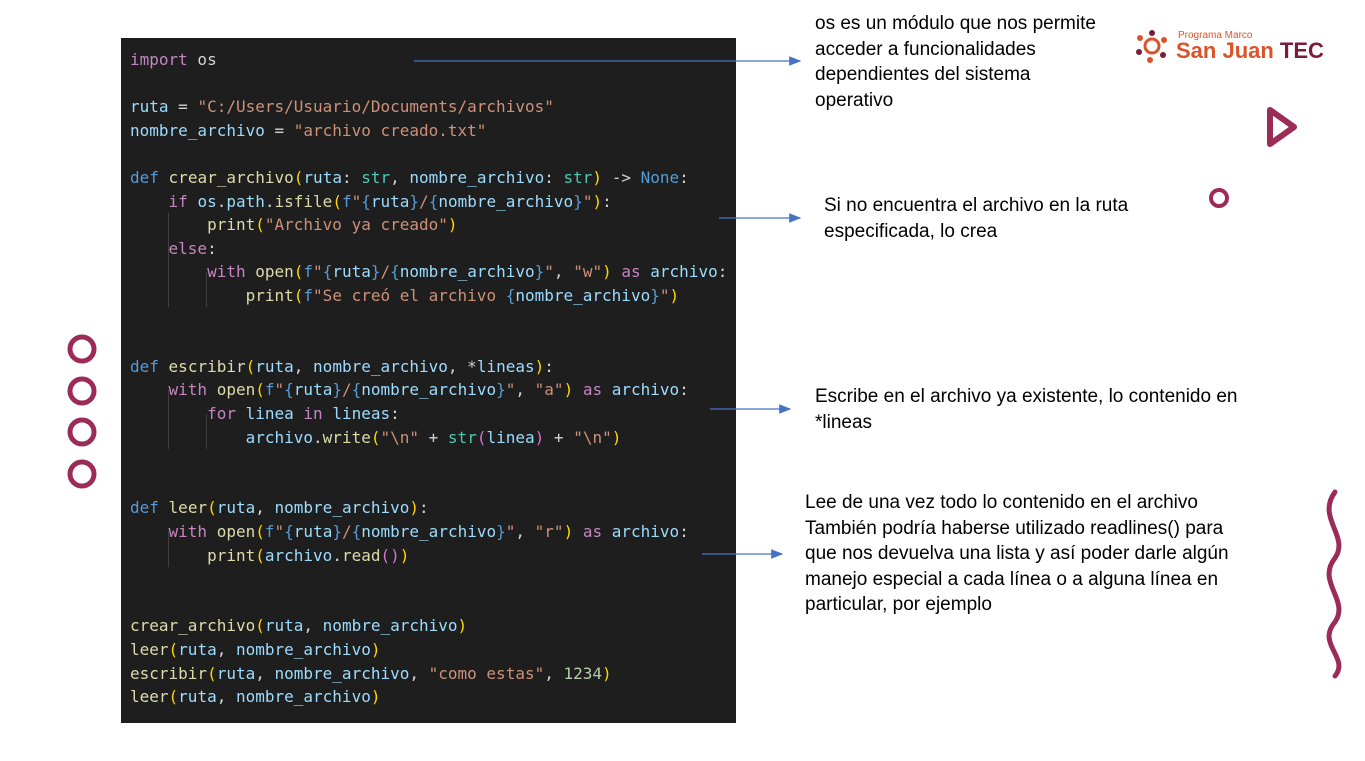 The width and height of the screenshot is (1365, 761). What do you see at coordinates (854, 100) in the screenshot?
I see `note-line: operativo` at bounding box center [854, 100].